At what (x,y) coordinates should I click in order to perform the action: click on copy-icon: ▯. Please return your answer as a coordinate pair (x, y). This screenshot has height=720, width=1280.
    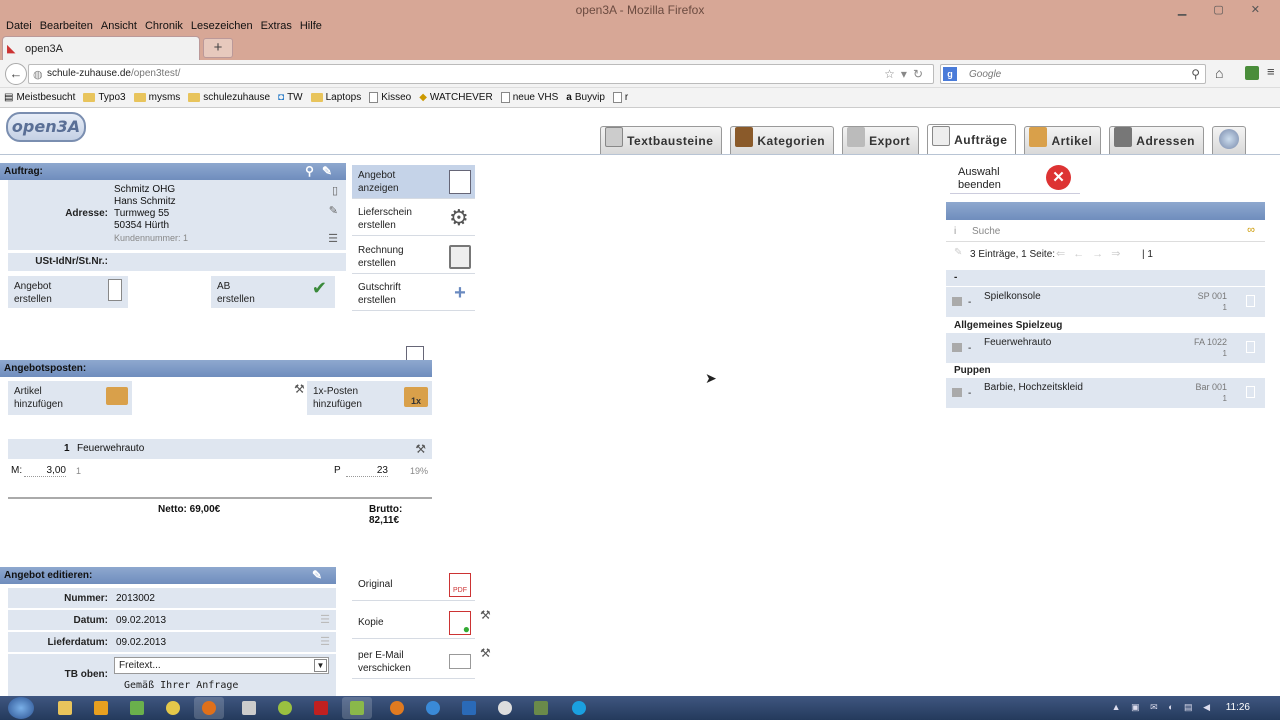
    Looking at the image, I should click on (335, 190).